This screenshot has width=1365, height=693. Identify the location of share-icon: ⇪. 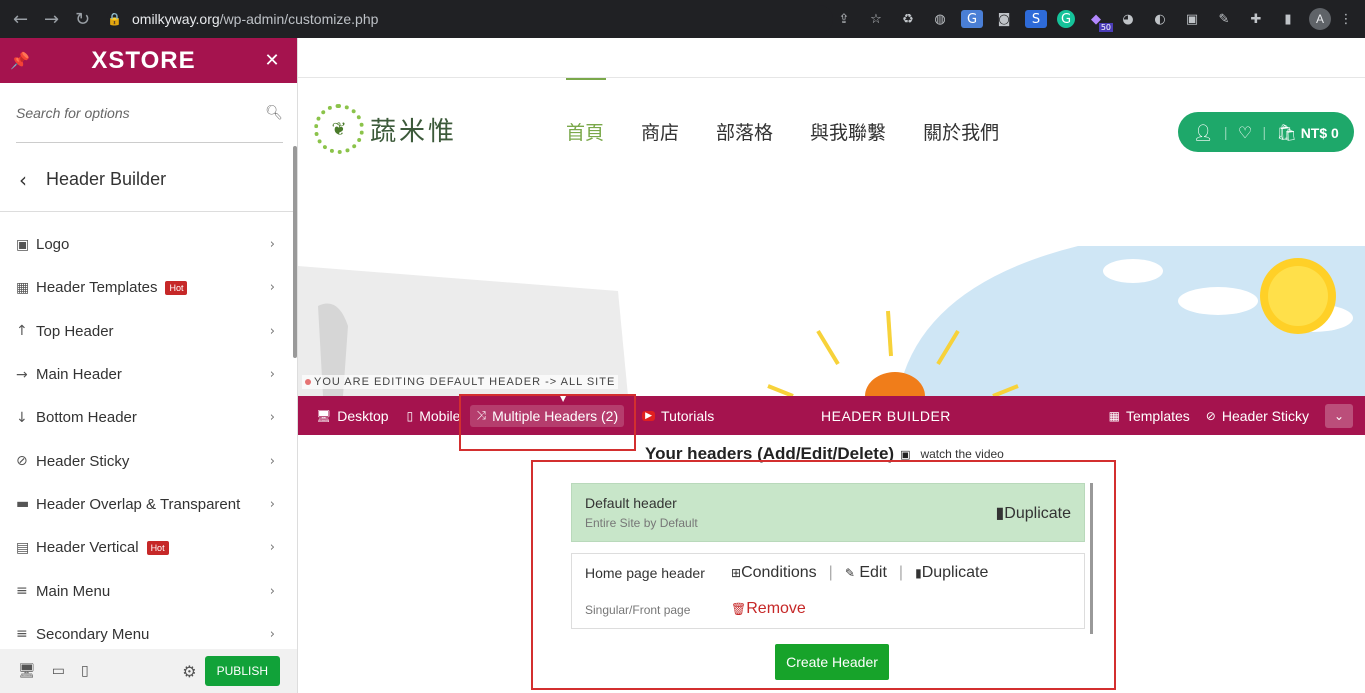
(844, 19).